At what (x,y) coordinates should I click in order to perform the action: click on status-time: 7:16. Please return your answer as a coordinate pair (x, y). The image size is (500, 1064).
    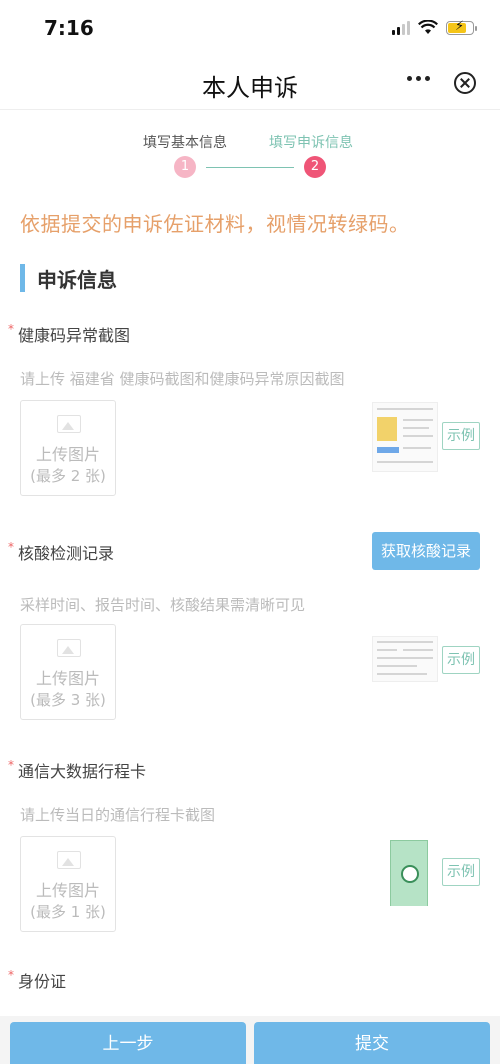
    Looking at the image, I should click on (69, 28).